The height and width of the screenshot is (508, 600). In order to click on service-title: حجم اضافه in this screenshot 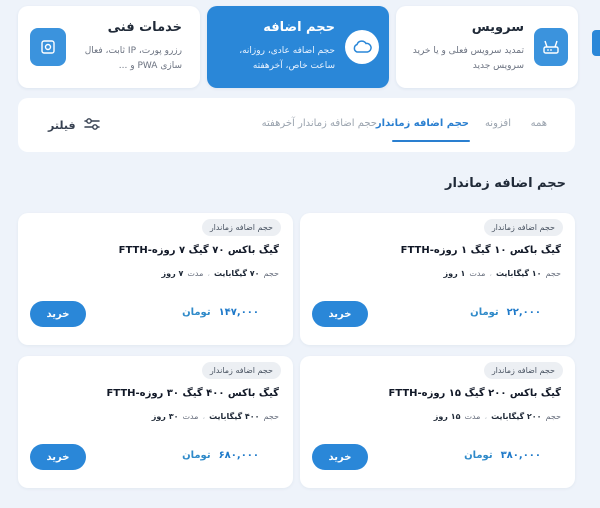, I will do `click(299, 27)`.